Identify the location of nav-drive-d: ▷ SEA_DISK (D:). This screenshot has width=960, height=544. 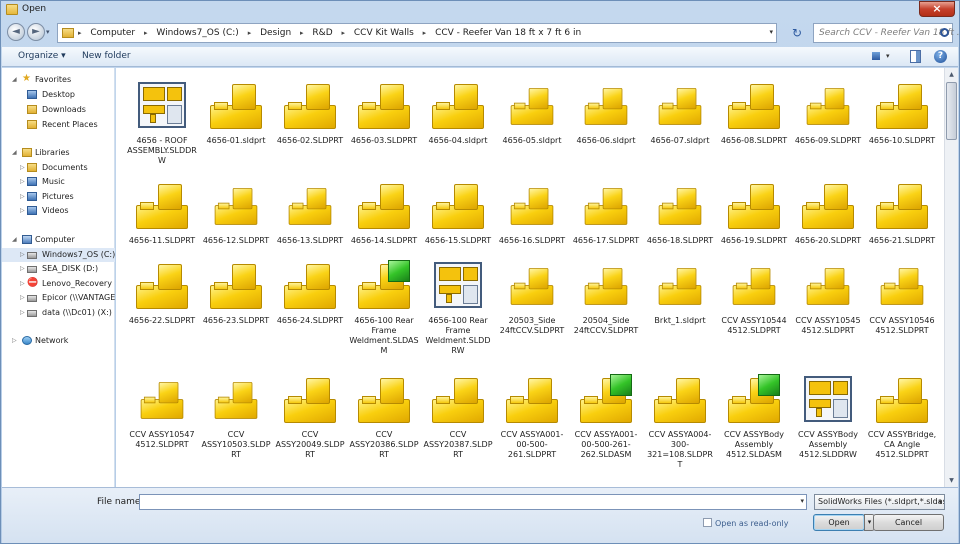
(58, 269).